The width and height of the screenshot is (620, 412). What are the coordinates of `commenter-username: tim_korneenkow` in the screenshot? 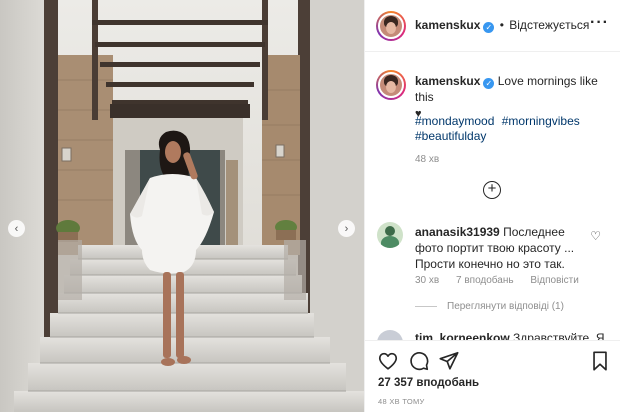 It's located at (462, 335).